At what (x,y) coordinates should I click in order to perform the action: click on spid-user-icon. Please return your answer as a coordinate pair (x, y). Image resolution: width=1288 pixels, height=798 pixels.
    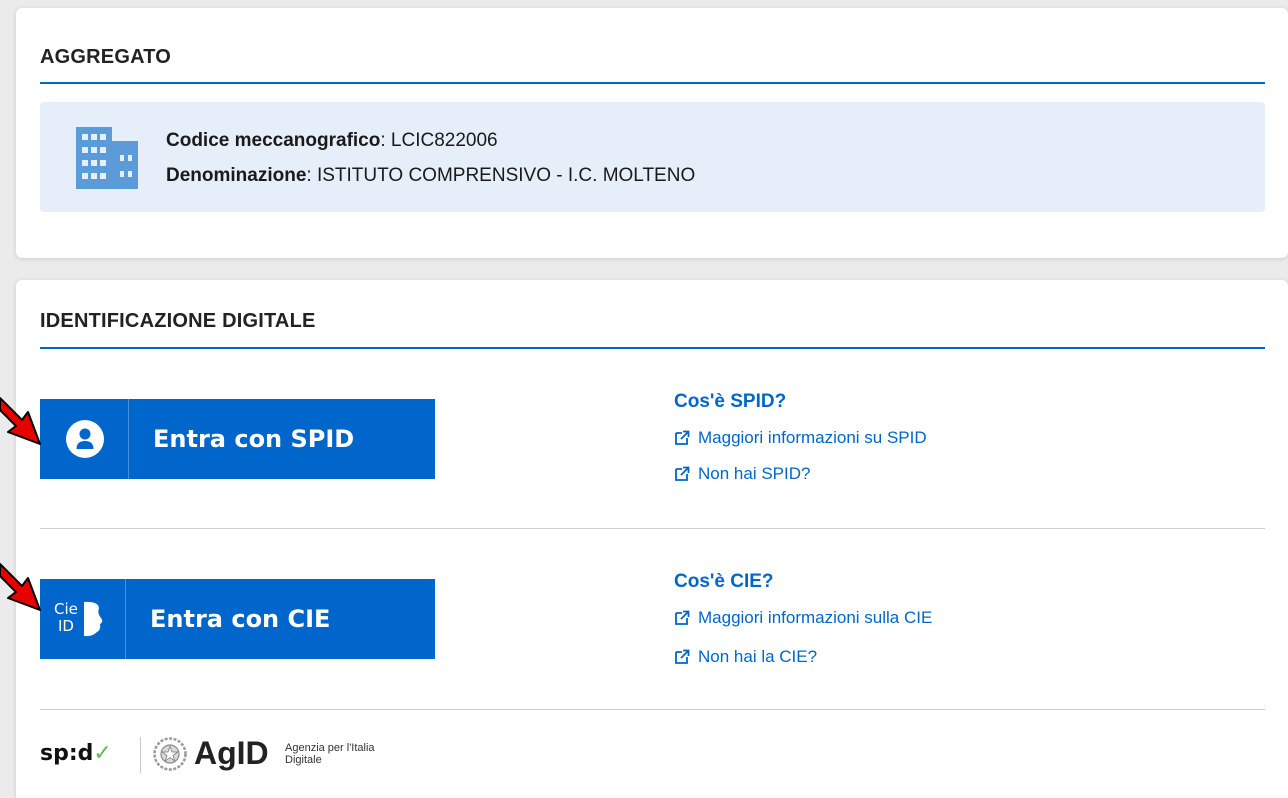
    Looking at the image, I should click on (85, 440).